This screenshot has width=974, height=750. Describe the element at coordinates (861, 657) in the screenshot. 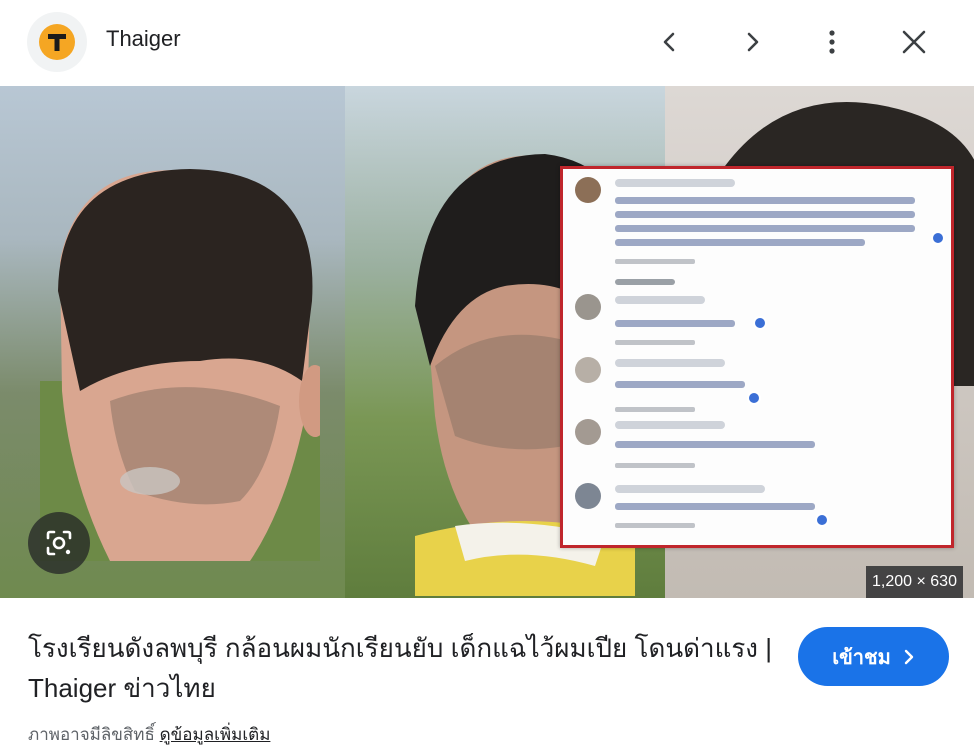

I see `visit-button-label: เข้าชม` at that location.